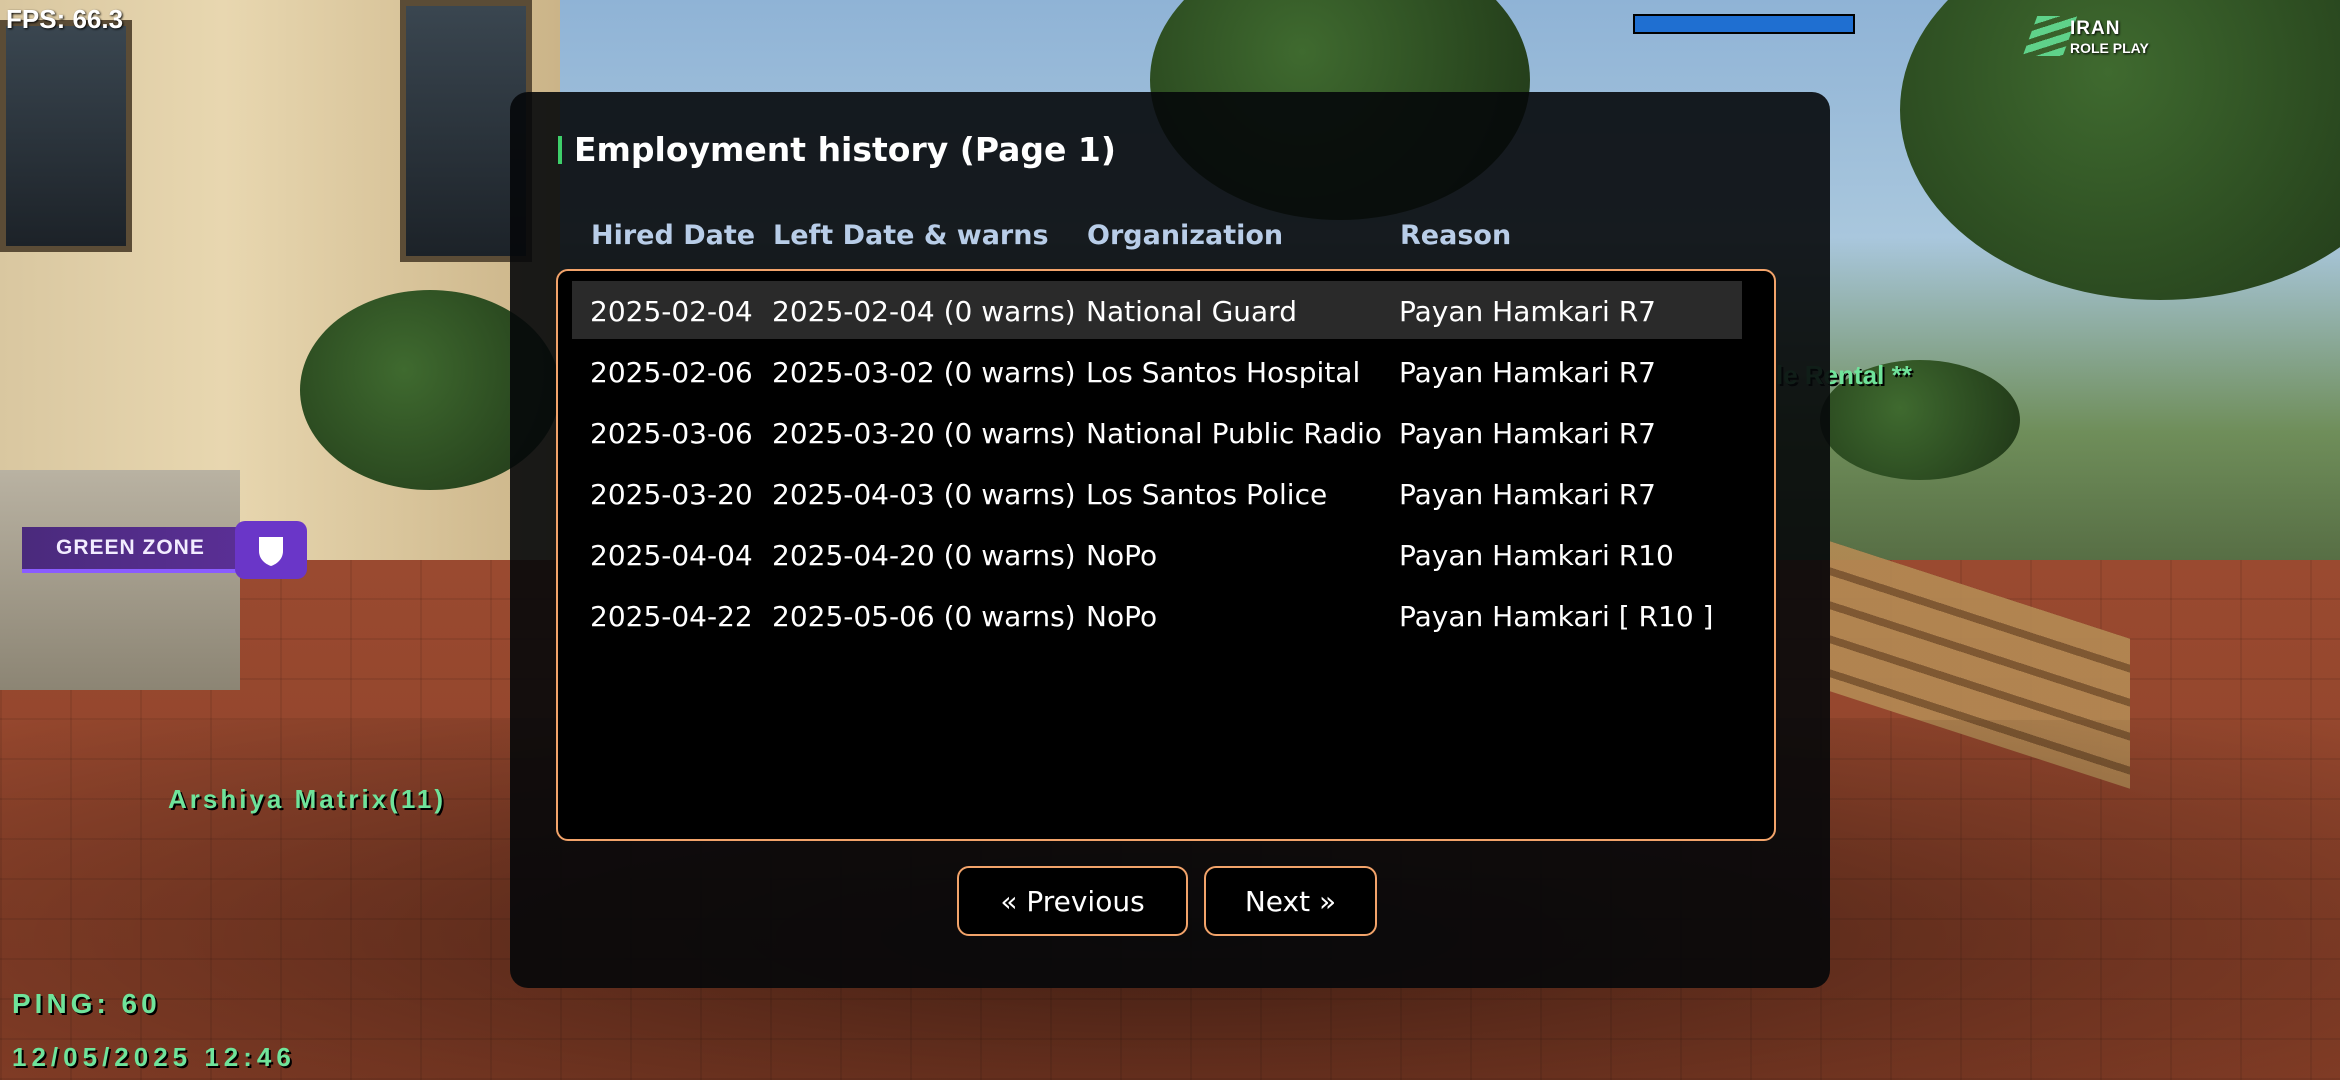 This screenshot has height=1080, width=2340. What do you see at coordinates (1536, 555) in the screenshot?
I see `cell-reason: Payan Hamkari R10` at bounding box center [1536, 555].